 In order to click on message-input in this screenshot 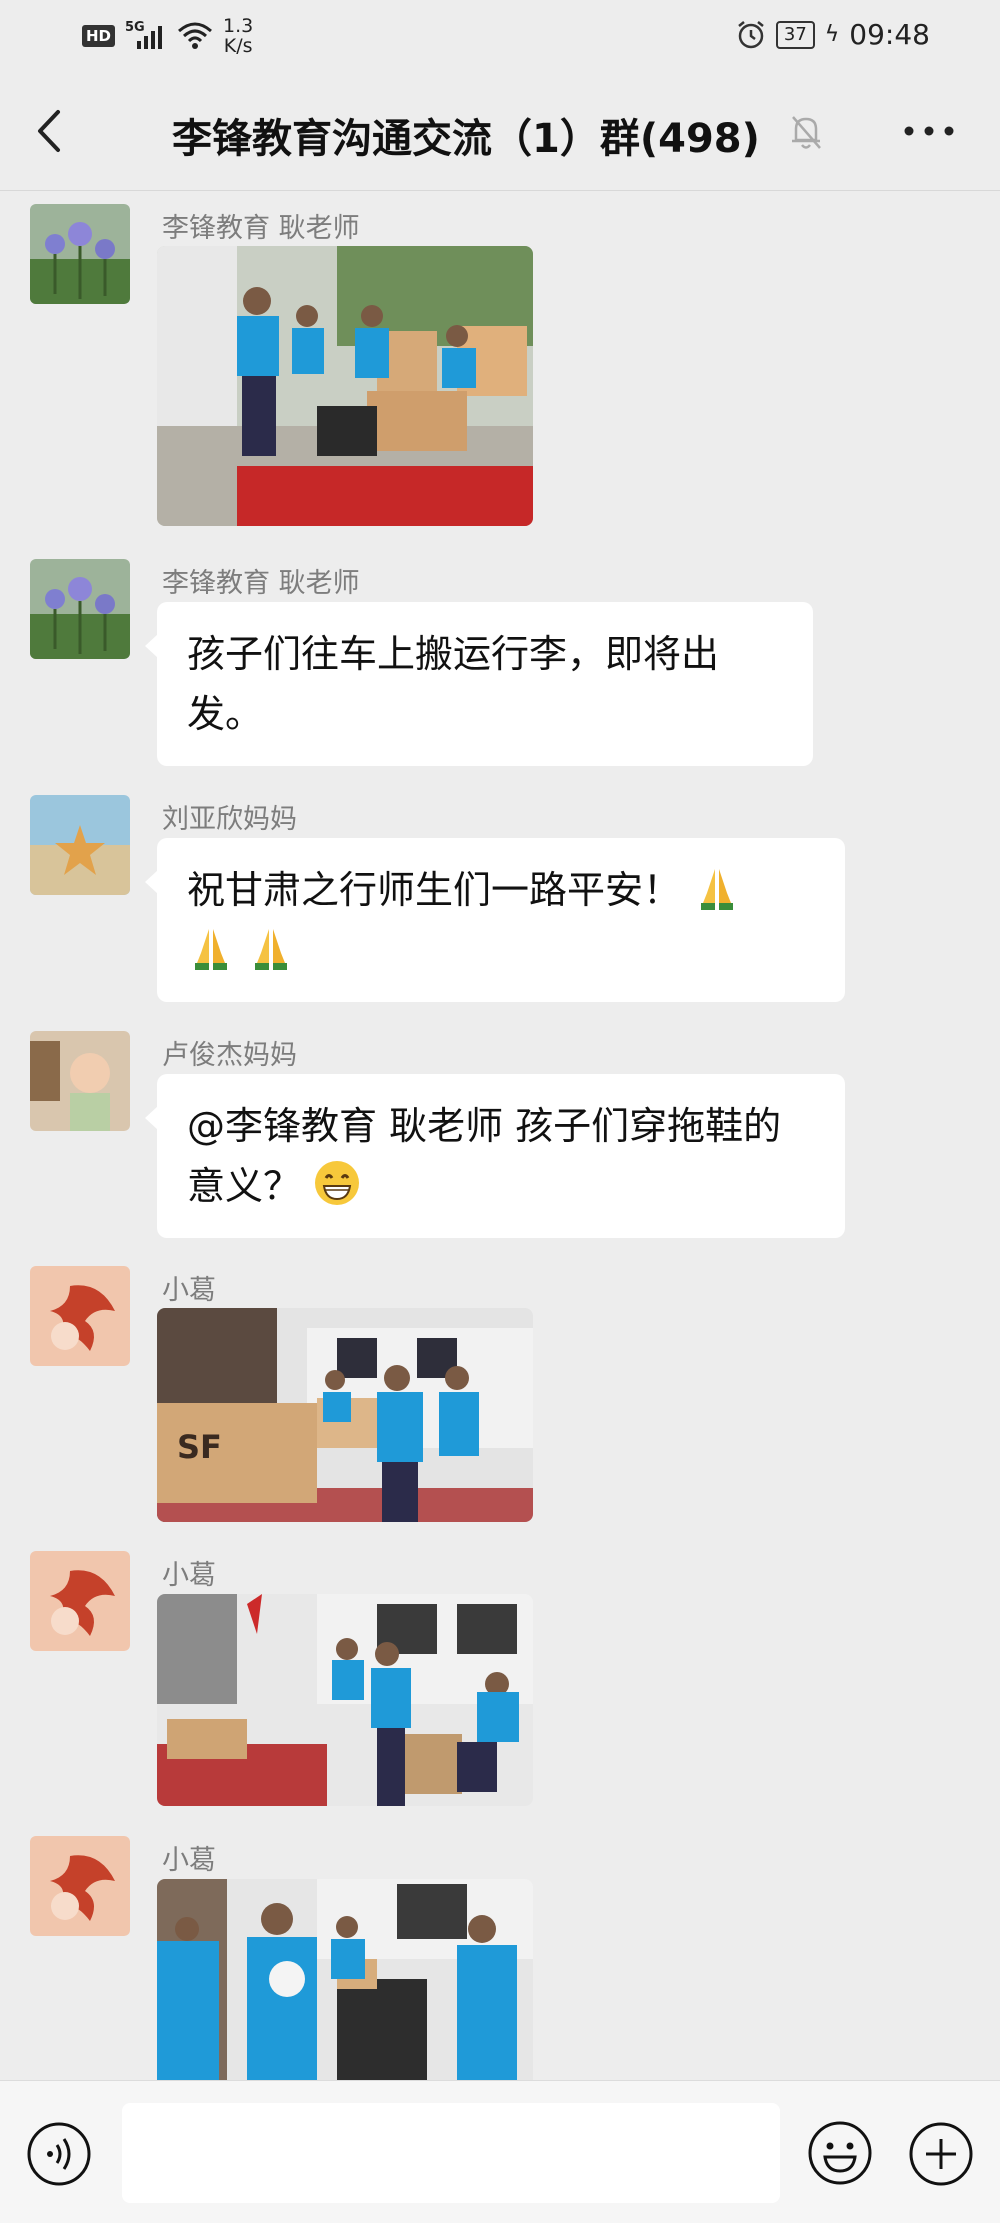, I will do `click(451, 2153)`.